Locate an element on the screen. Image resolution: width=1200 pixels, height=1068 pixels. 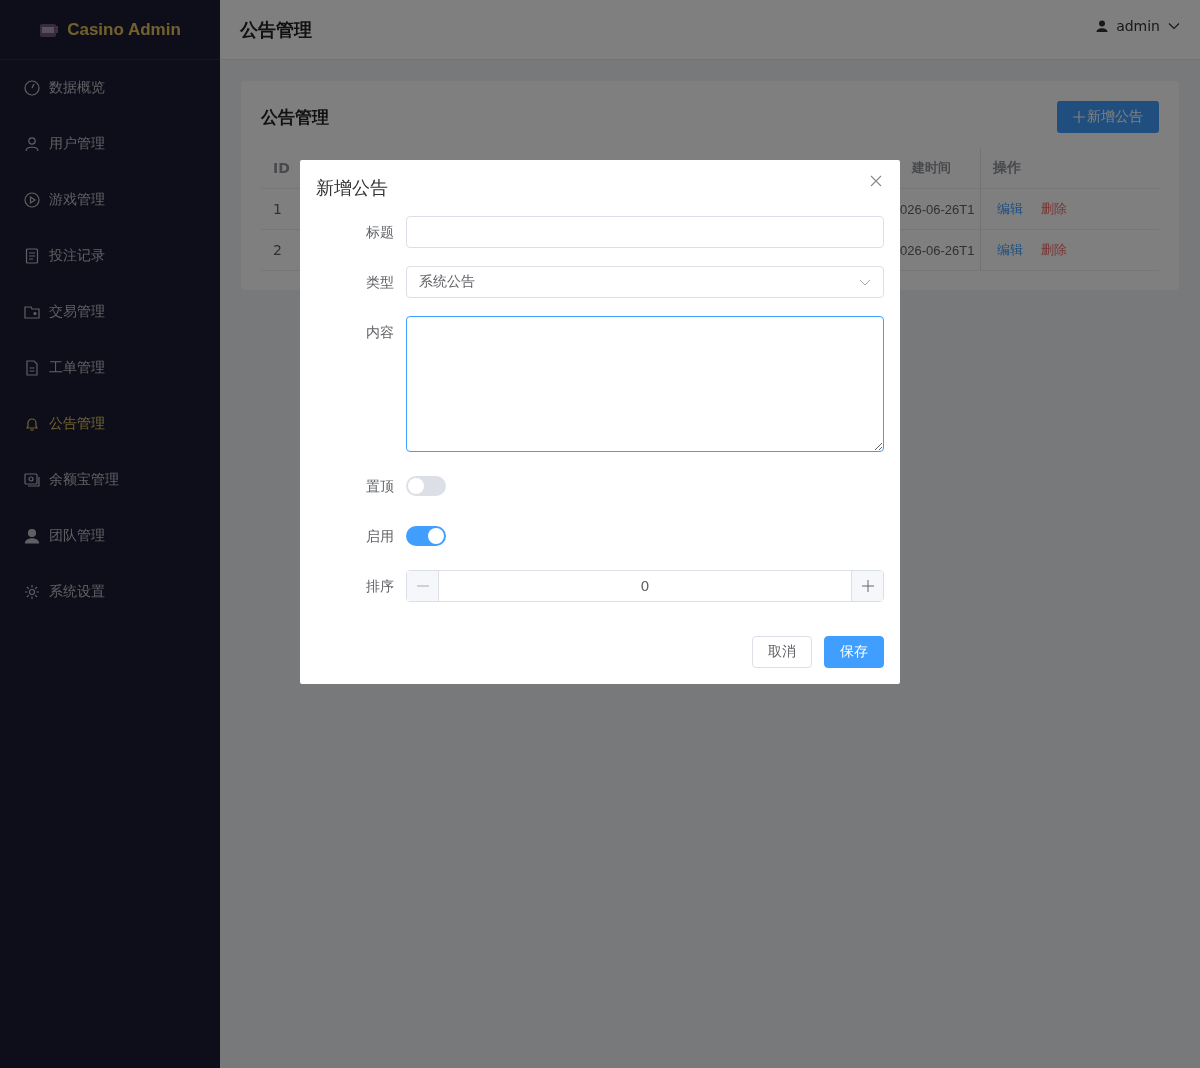
select-field: 系统公告 is located at coordinates (645, 282).